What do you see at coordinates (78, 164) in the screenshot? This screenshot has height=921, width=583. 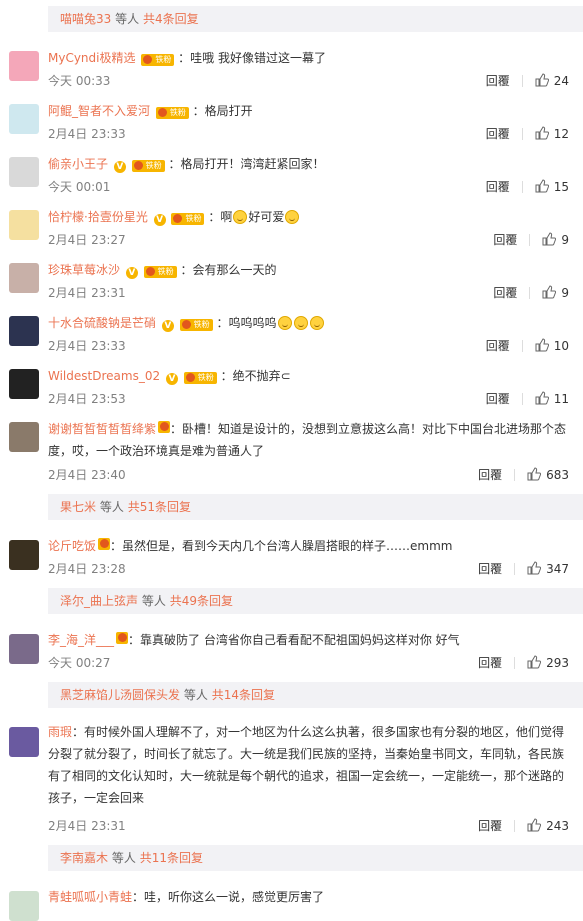 I see `comment-user: 偷亲小王子` at bounding box center [78, 164].